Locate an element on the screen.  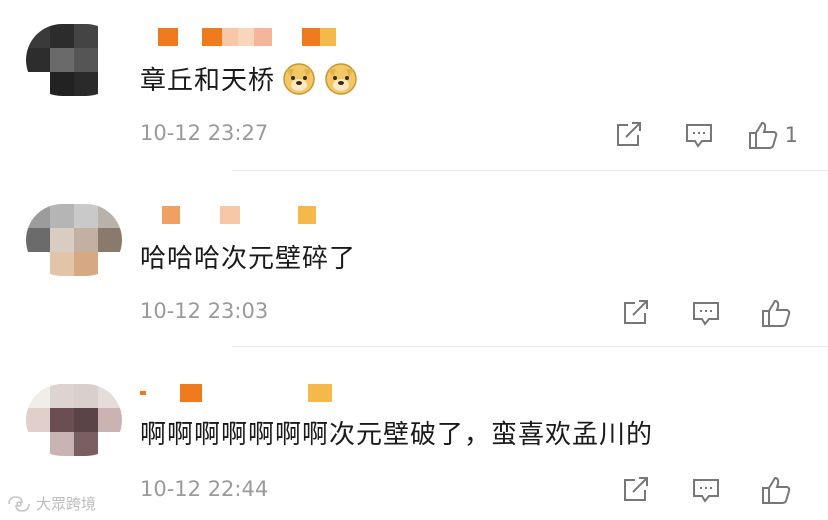
comment-time: 10-12 23:03 is located at coordinates (204, 311).